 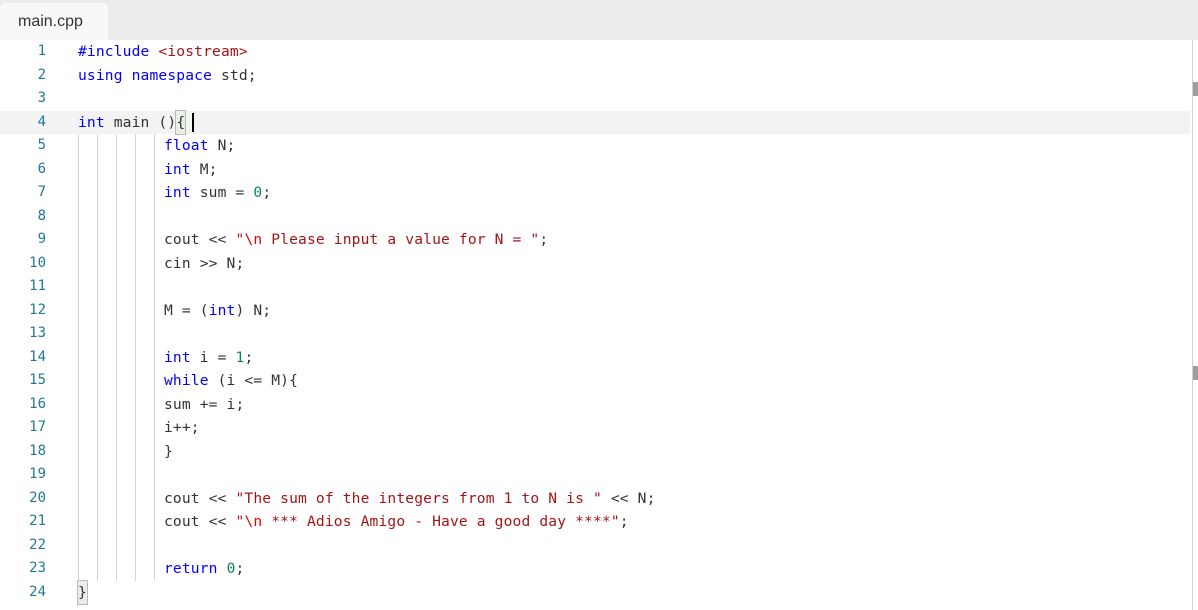 What do you see at coordinates (203, 51) in the screenshot?
I see `code-token: <iostream>` at bounding box center [203, 51].